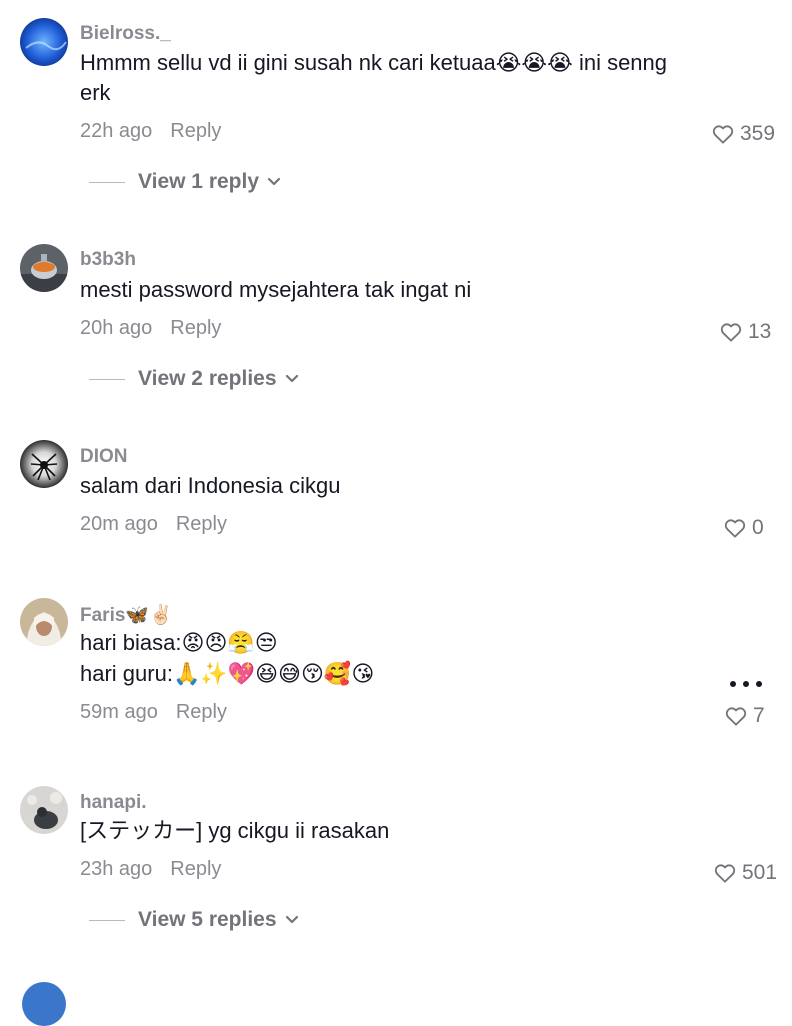  I want to click on comment-text-line: hari biasa:😡😠😤😒, so click(179, 642).